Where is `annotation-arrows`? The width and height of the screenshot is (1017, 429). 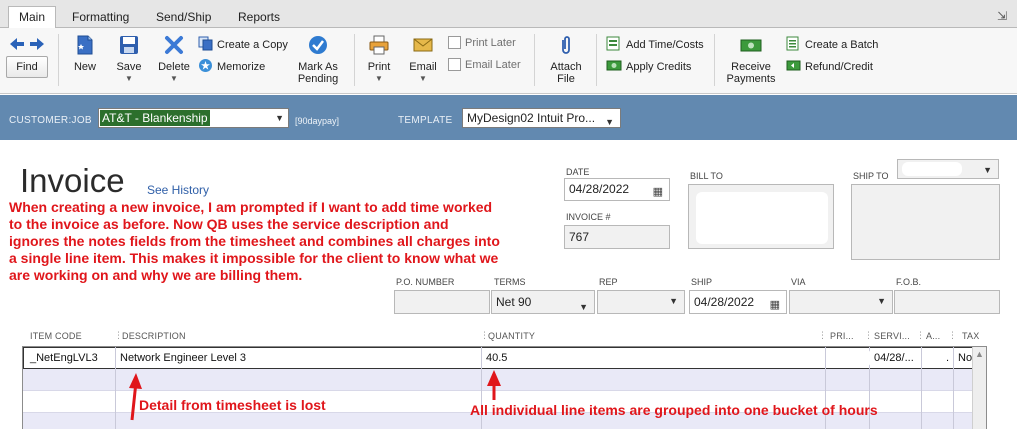
annotation-arrows is located at coordinates (315, 395).